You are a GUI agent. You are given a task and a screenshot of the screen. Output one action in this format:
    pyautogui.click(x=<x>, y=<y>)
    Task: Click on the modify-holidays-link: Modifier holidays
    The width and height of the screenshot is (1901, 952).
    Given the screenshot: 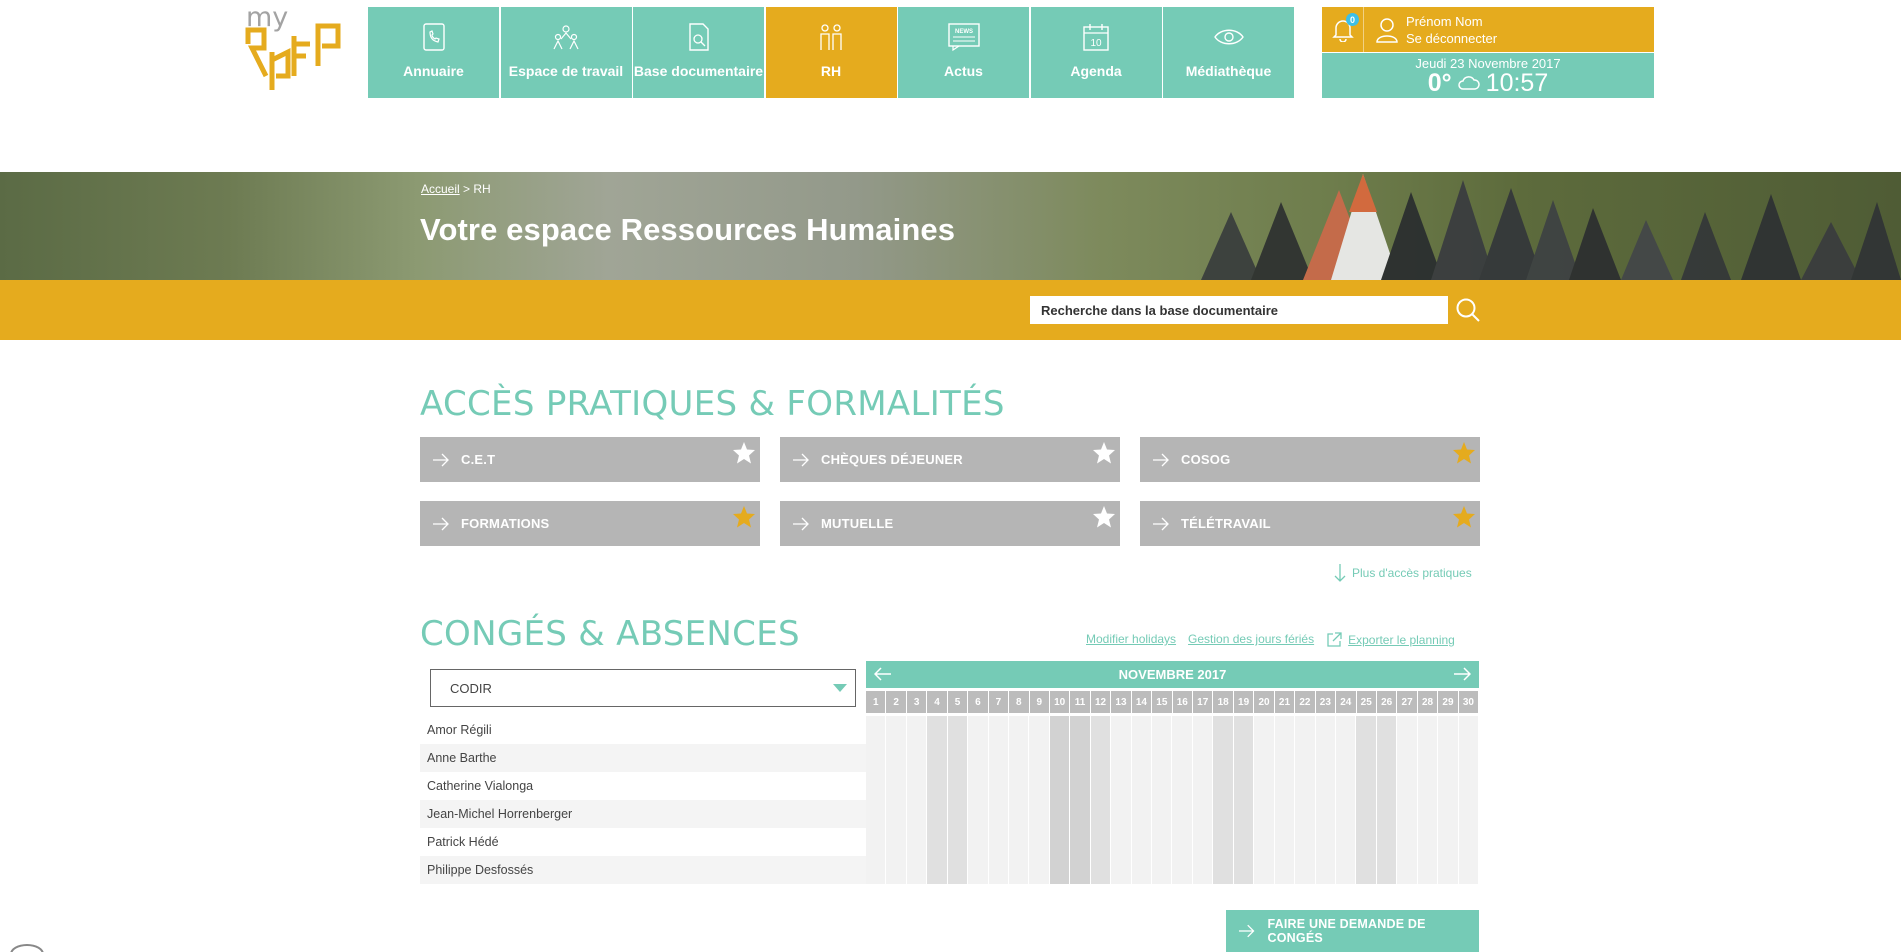 What is the action you would take?
    pyautogui.click(x=1131, y=640)
    